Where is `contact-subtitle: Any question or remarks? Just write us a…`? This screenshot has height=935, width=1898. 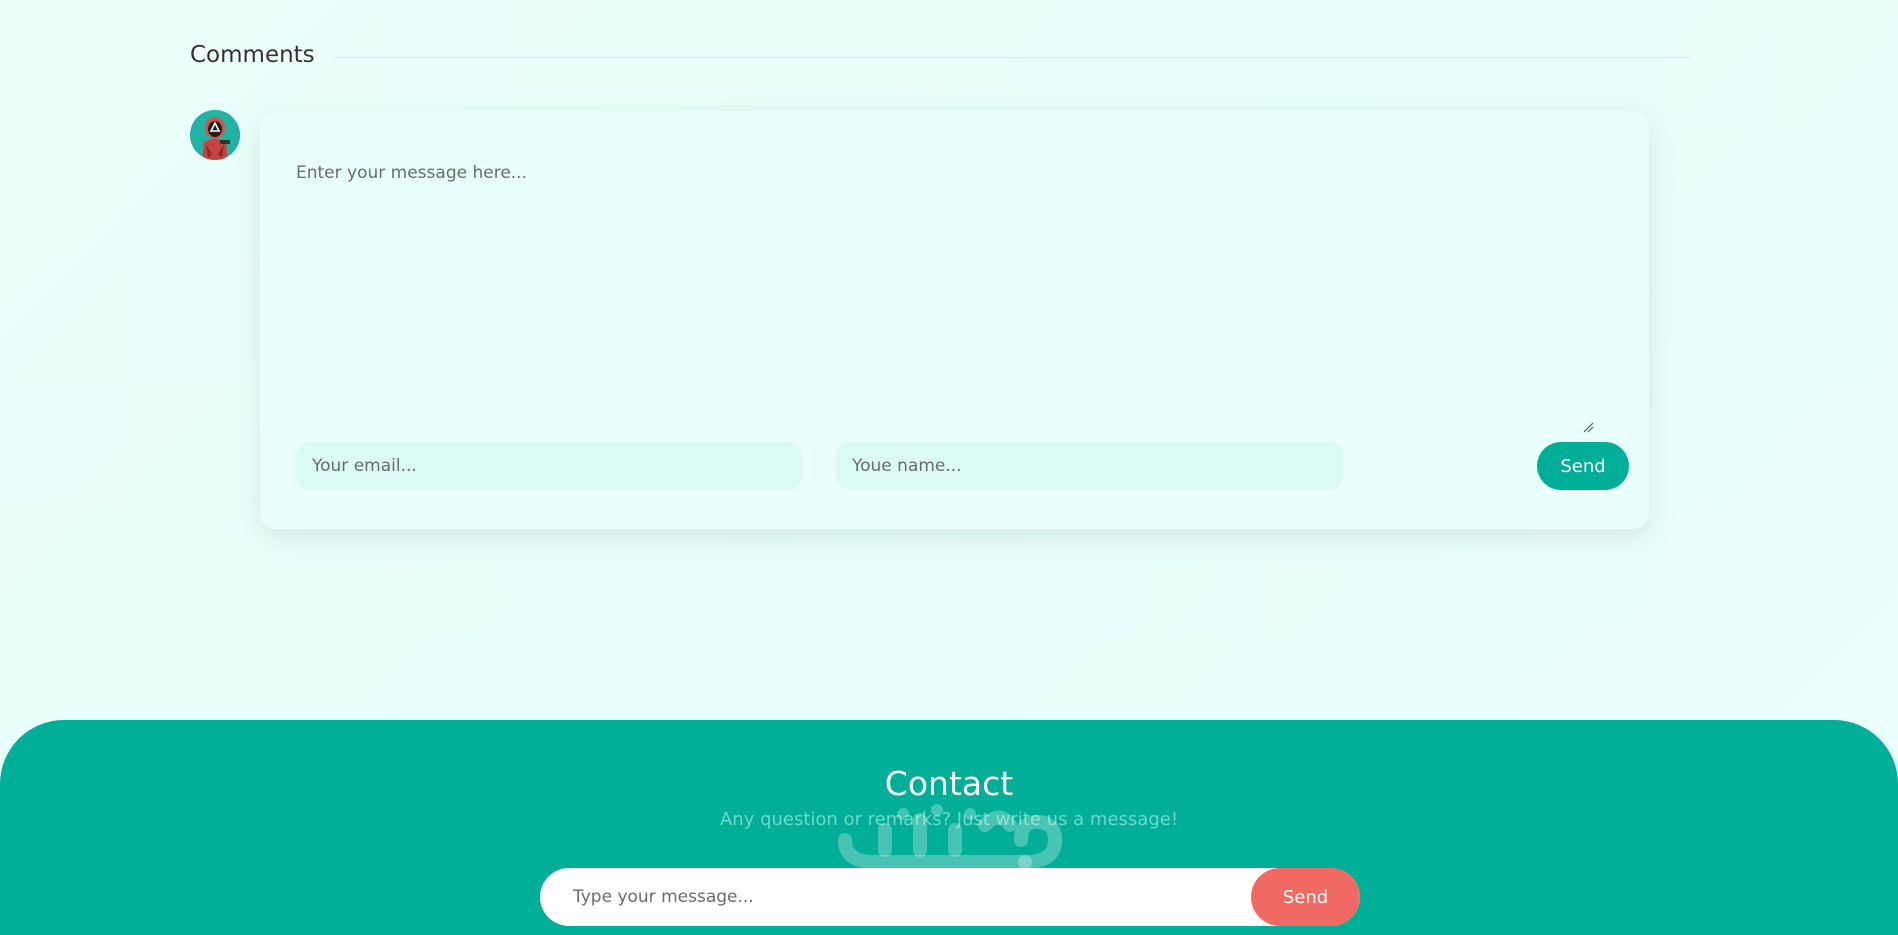
contact-subtitle: Any question or remarks? Just write us a… is located at coordinates (949, 819).